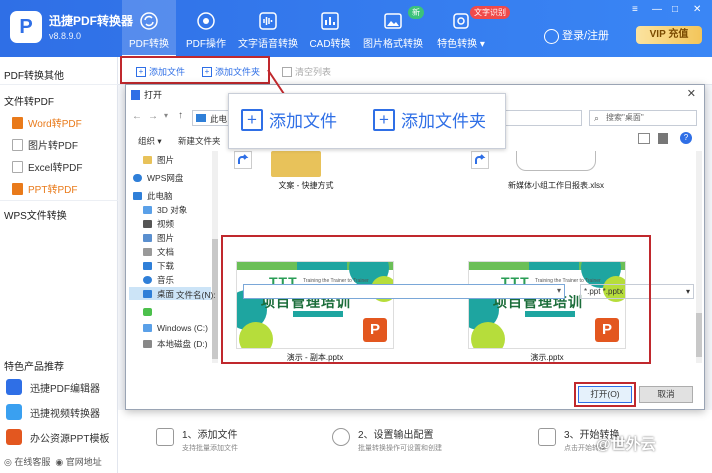  I want to click on bar-chart-icon, so click(330, 21).